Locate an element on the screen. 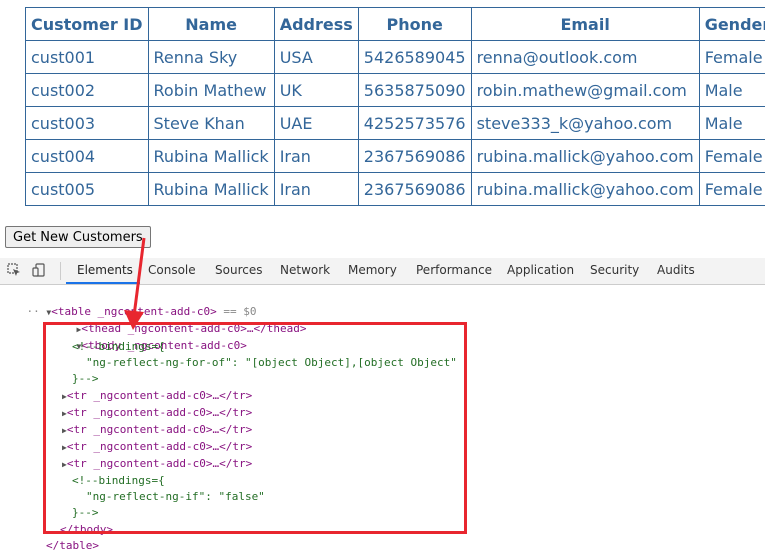 The width and height of the screenshot is (765, 557). annotation-arrow-icon is located at coordinates (135, 283).